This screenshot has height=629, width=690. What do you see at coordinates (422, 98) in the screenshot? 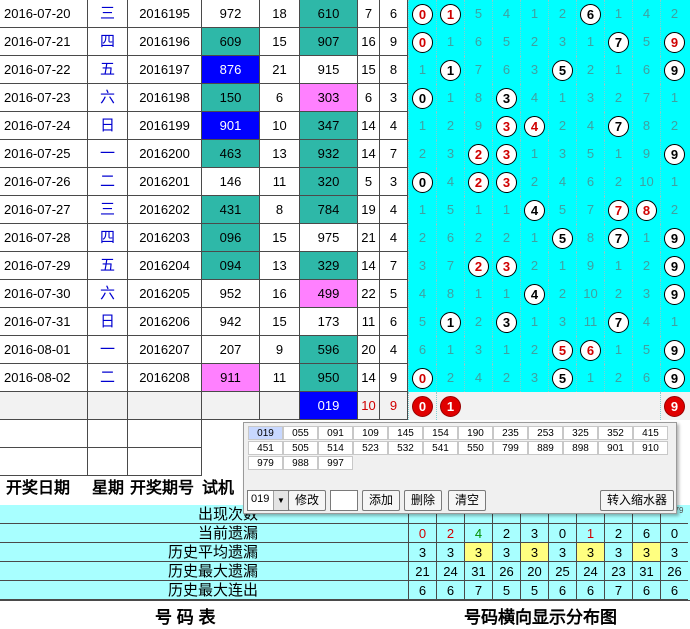
I see `distribution-cell: 0` at bounding box center [422, 98].